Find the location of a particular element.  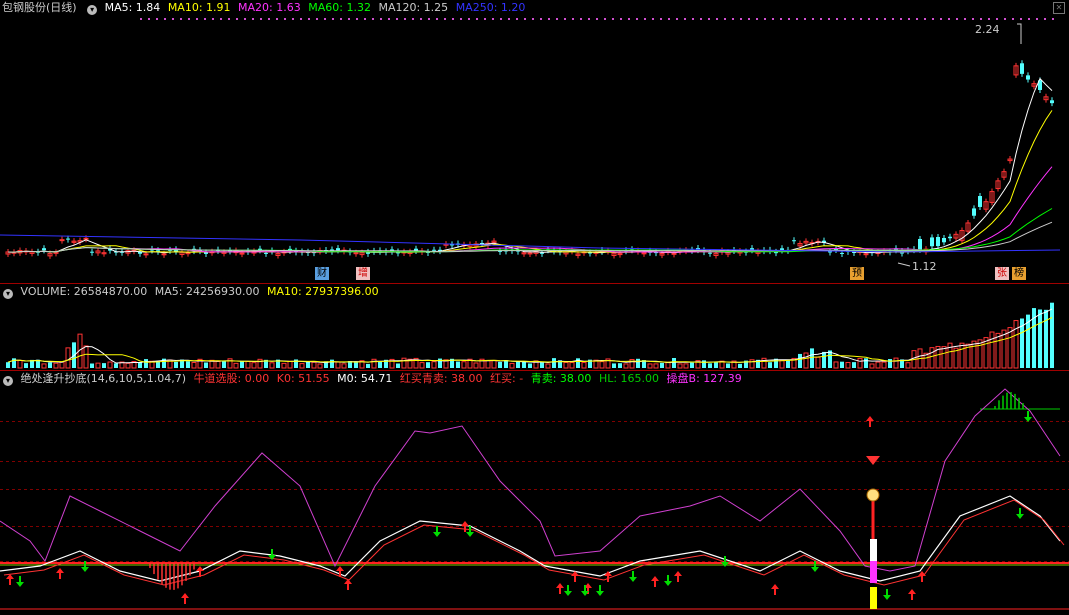

candle is located at coordinates (674, 253).